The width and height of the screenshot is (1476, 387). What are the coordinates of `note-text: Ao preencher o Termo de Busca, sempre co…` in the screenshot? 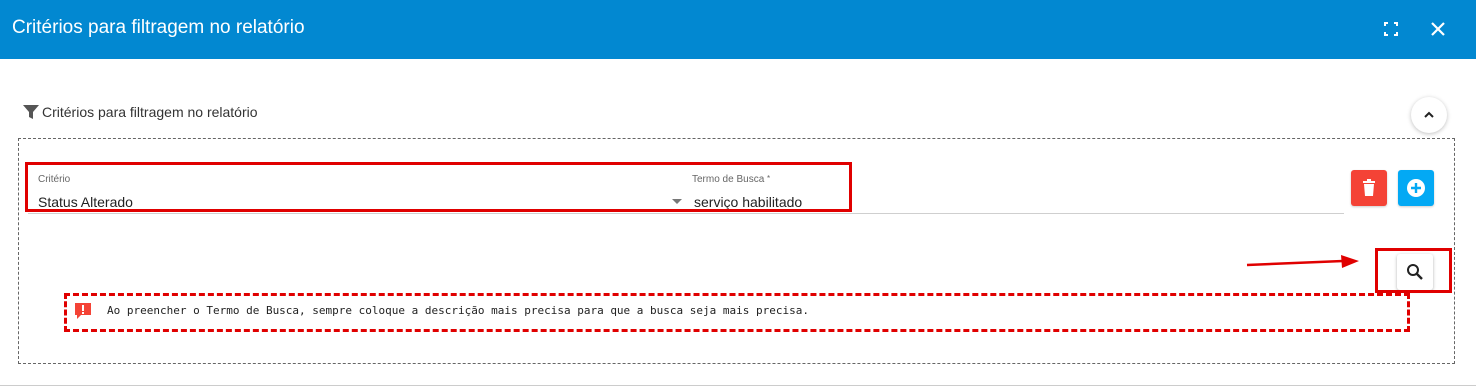 It's located at (458, 310).